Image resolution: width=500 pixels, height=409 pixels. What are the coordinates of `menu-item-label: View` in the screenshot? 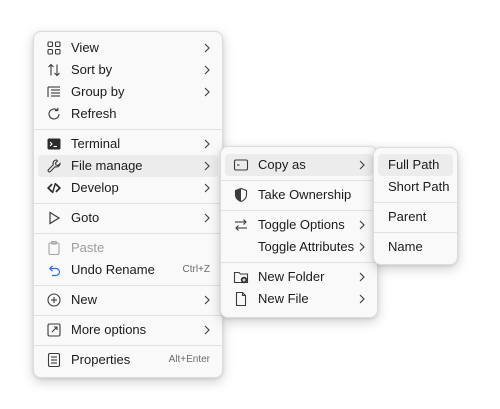 It's located at (85, 47).